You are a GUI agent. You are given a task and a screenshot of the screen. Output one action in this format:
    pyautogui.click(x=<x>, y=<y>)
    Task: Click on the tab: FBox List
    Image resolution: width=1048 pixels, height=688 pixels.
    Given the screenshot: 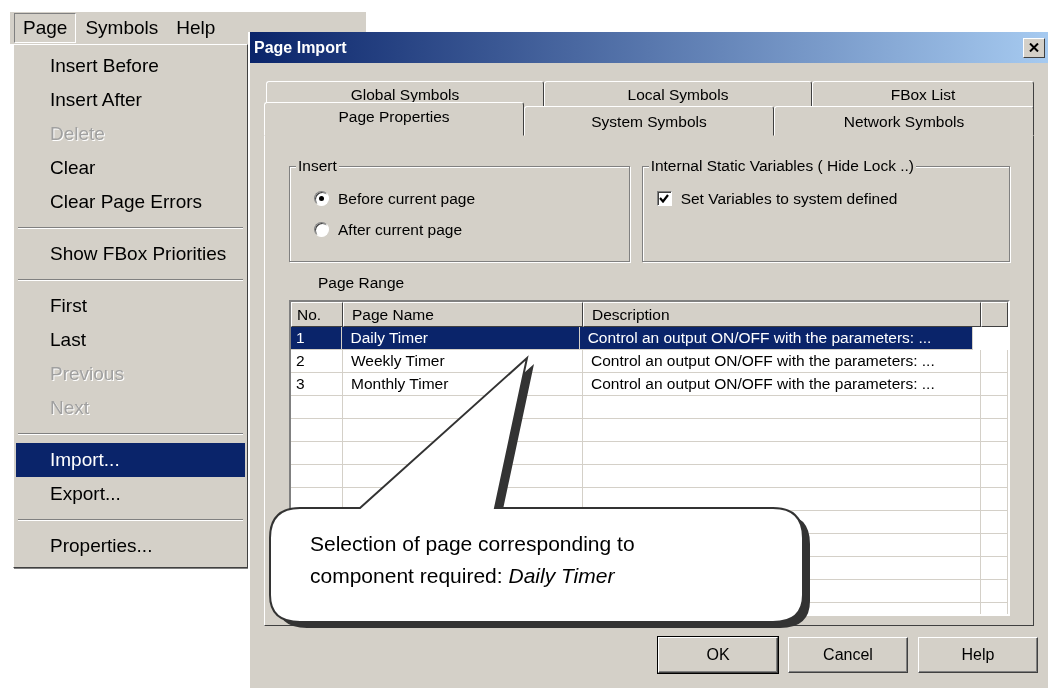 What is the action you would take?
    pyautogui.click(x=923, y=95)
    